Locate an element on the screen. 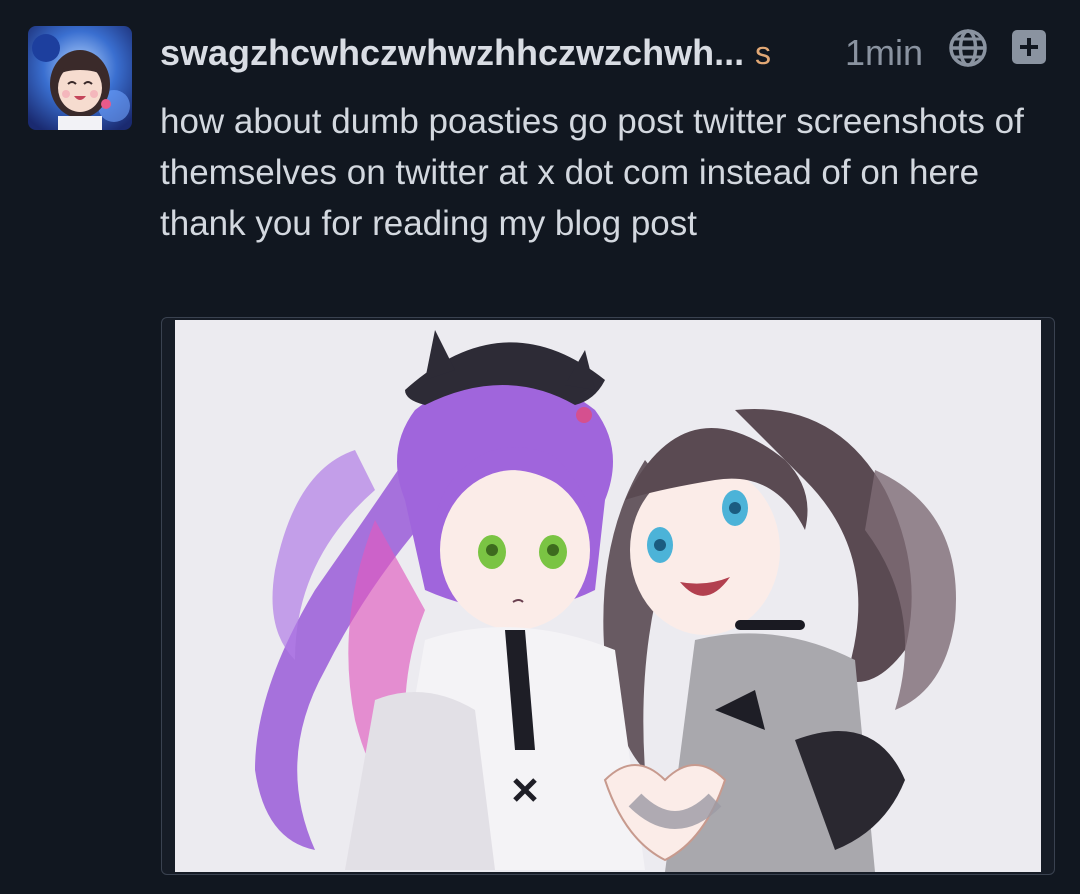  user-badge: s is located at coordinates (763, 53).